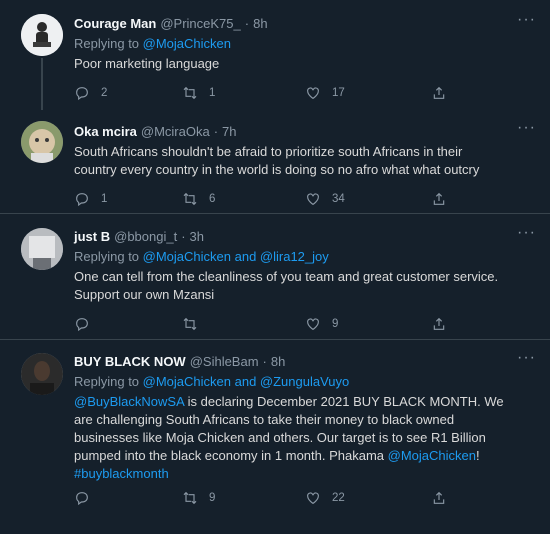 The height and width of the screenshot is (534, 550). I want to click on replying-to: Replying to @MojaChicken, so click(152, 43).